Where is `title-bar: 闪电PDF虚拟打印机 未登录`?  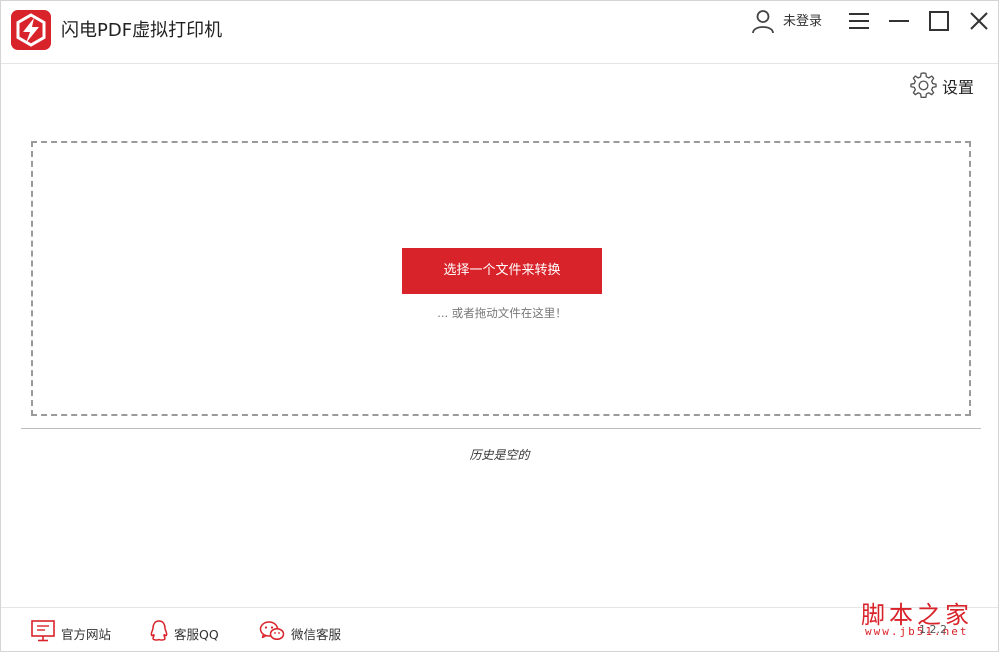
title-bar: 闪电PDF虚拟打印机 未登录 is located at coordinates (499, 32).